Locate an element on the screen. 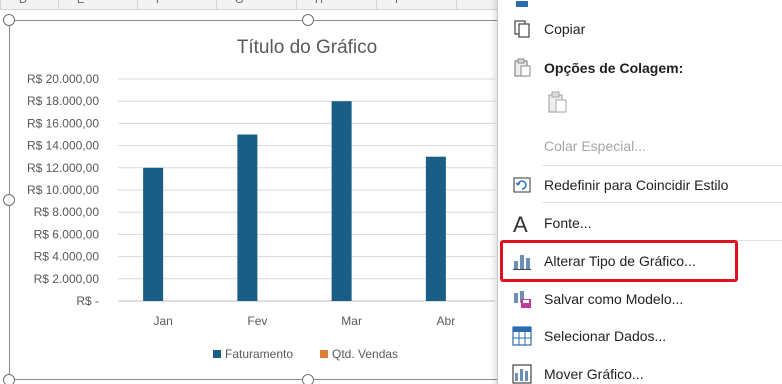 The image size is (782, 384). y-tick-label: R$ 14.000,00 is located at coordinates (63, 146).